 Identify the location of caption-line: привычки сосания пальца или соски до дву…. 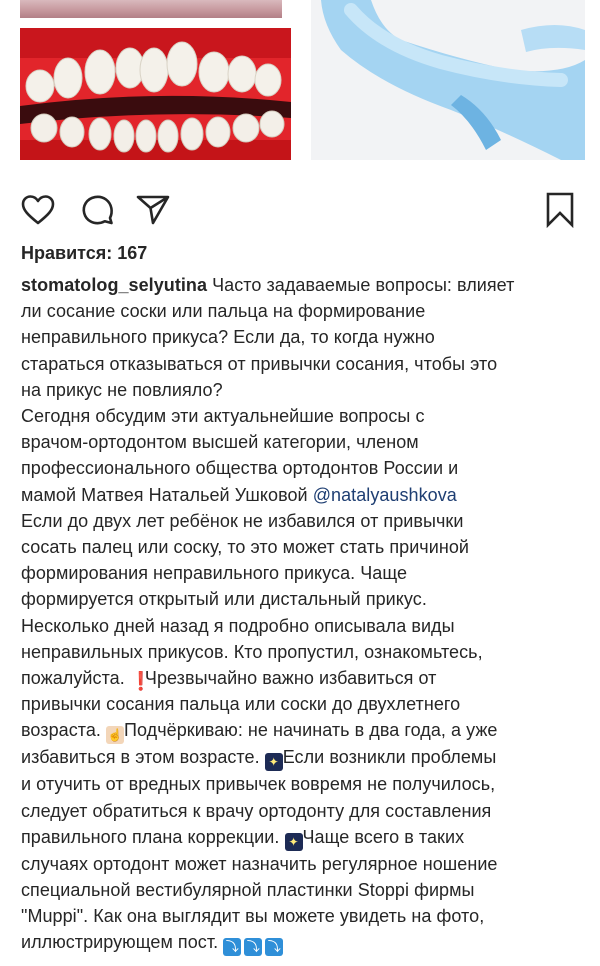
(241, 704).